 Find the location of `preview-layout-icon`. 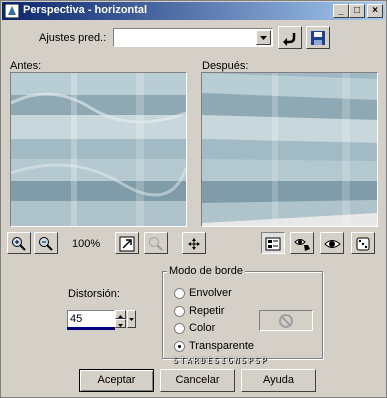

preview-layout-icon is located at coordinates (273, 244).